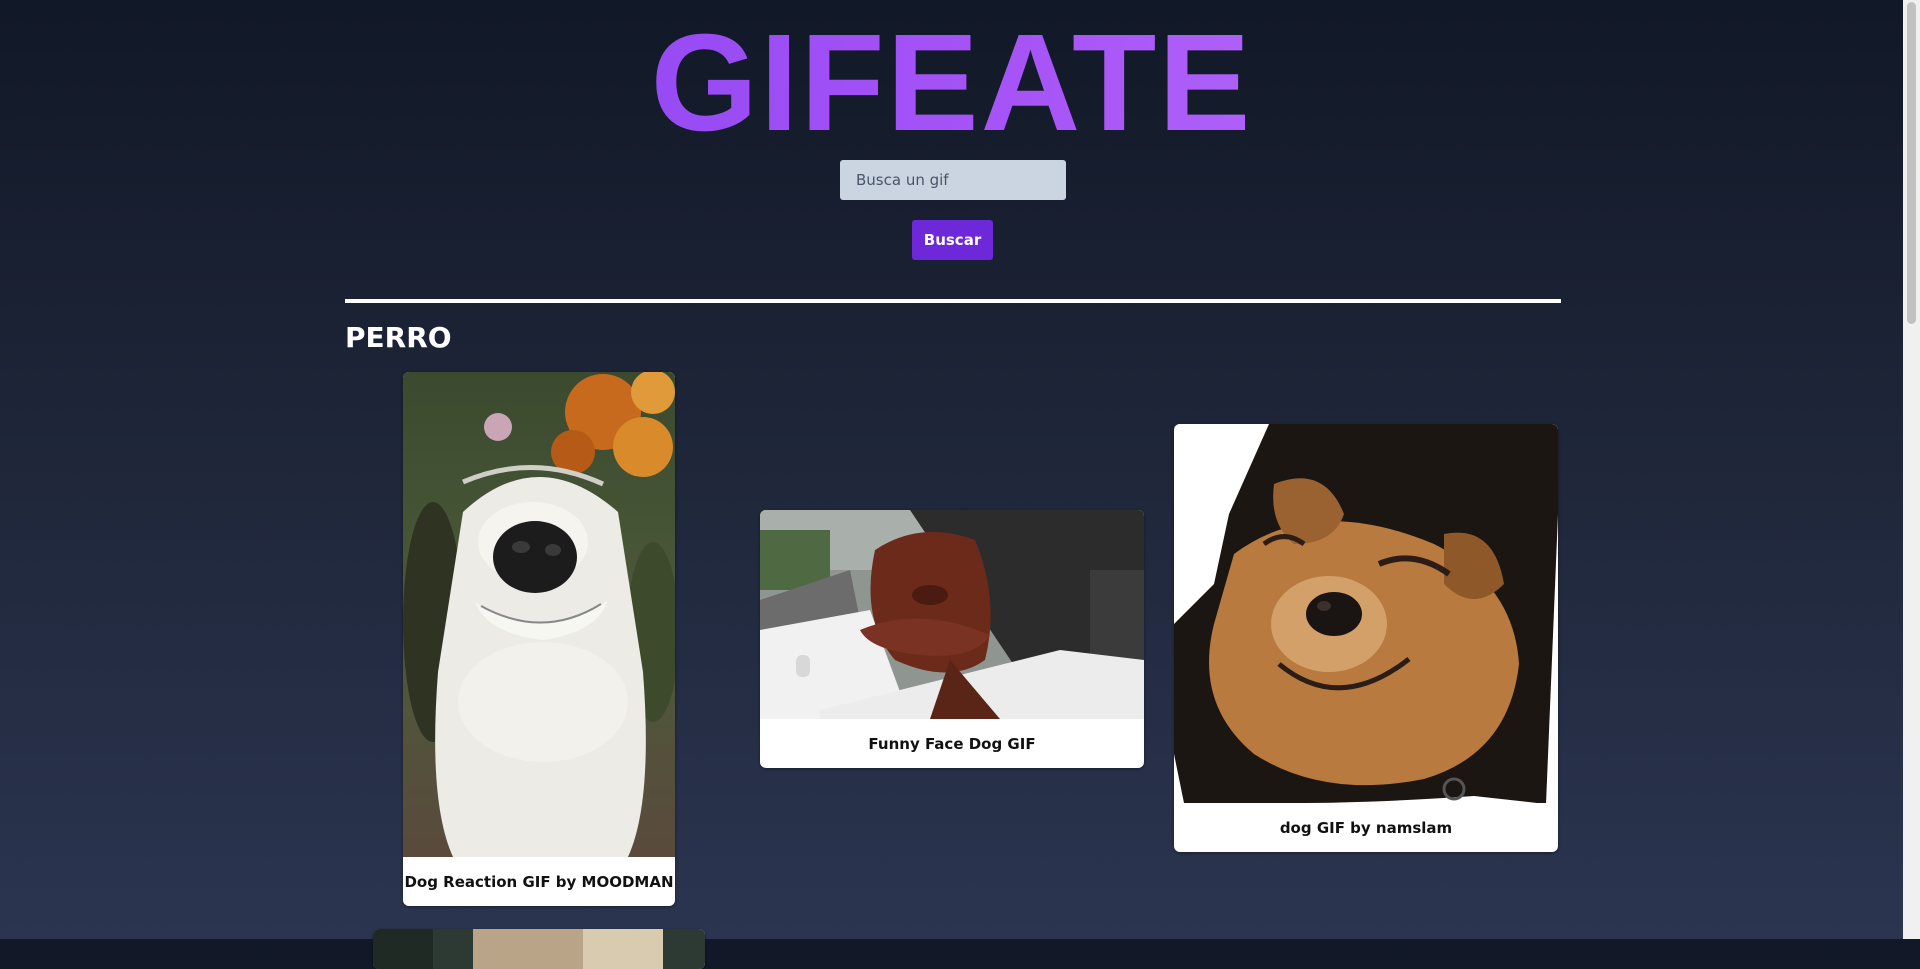  Describe the element at coordinates (953, 180) in the screenshot. I see `search-input` at that location.